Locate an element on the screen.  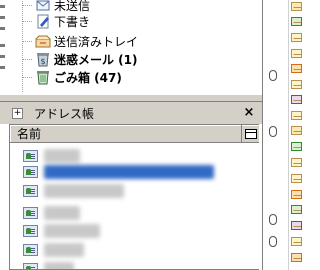
trash-icon is located at coordinates (43, 77).